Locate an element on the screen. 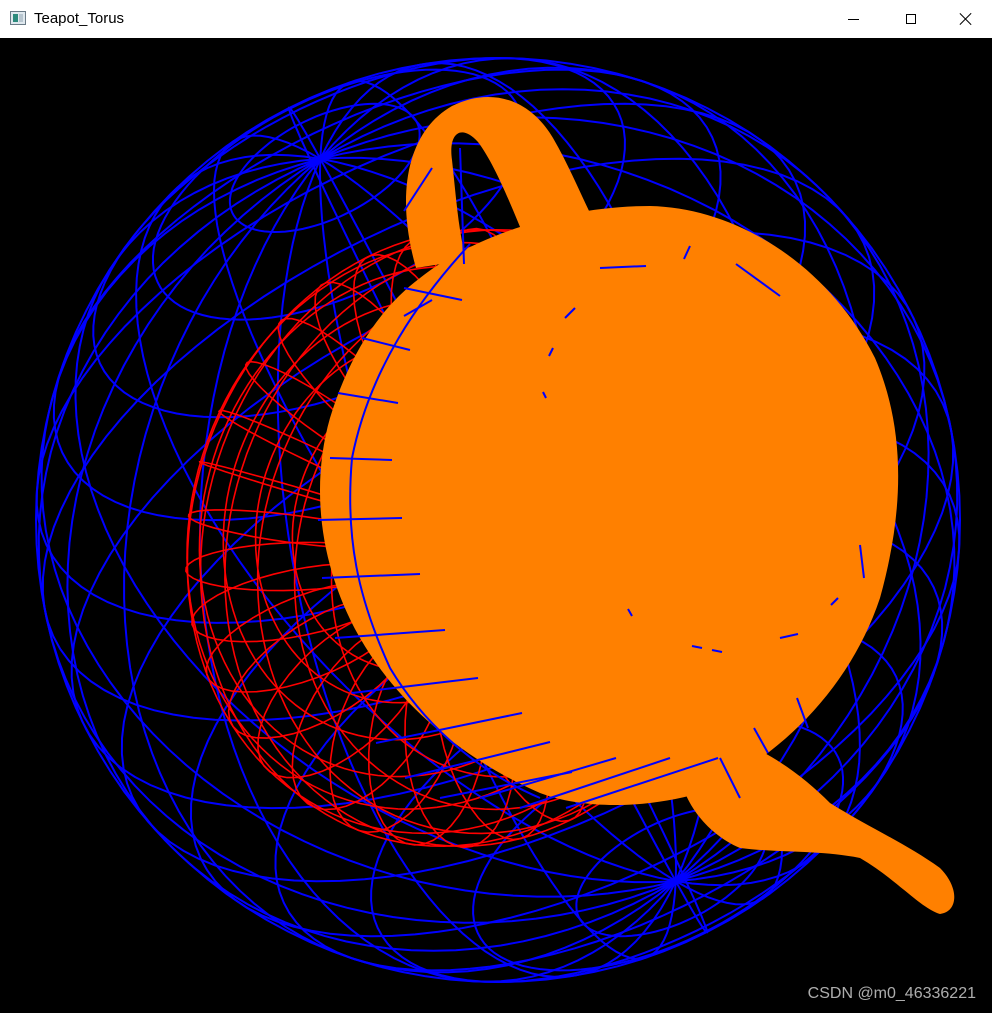  maximize-icon is located at coordinates (911, 19).